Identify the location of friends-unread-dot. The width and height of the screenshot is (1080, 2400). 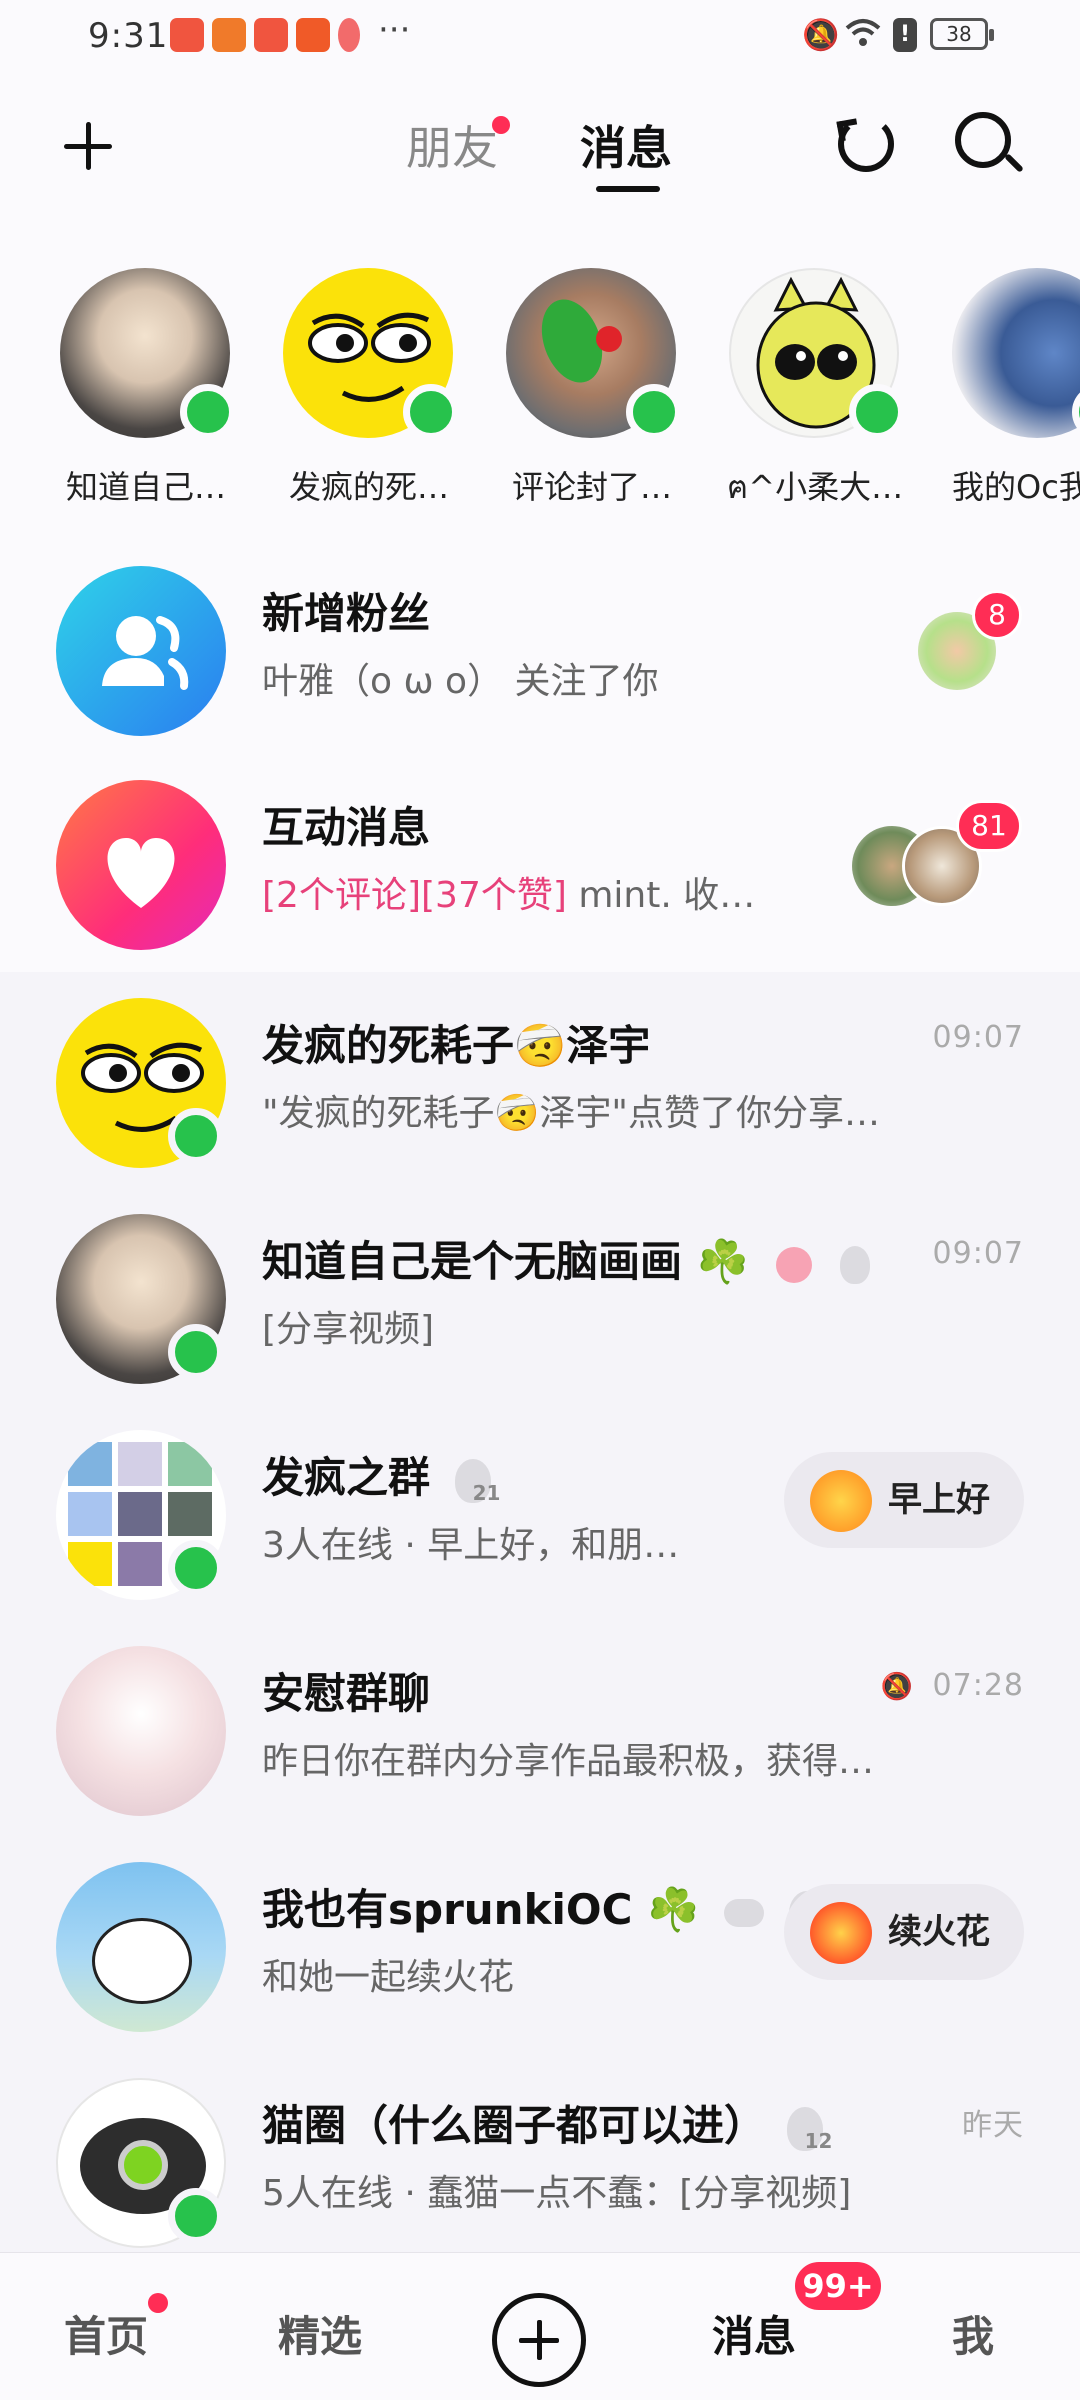
(501, 125).